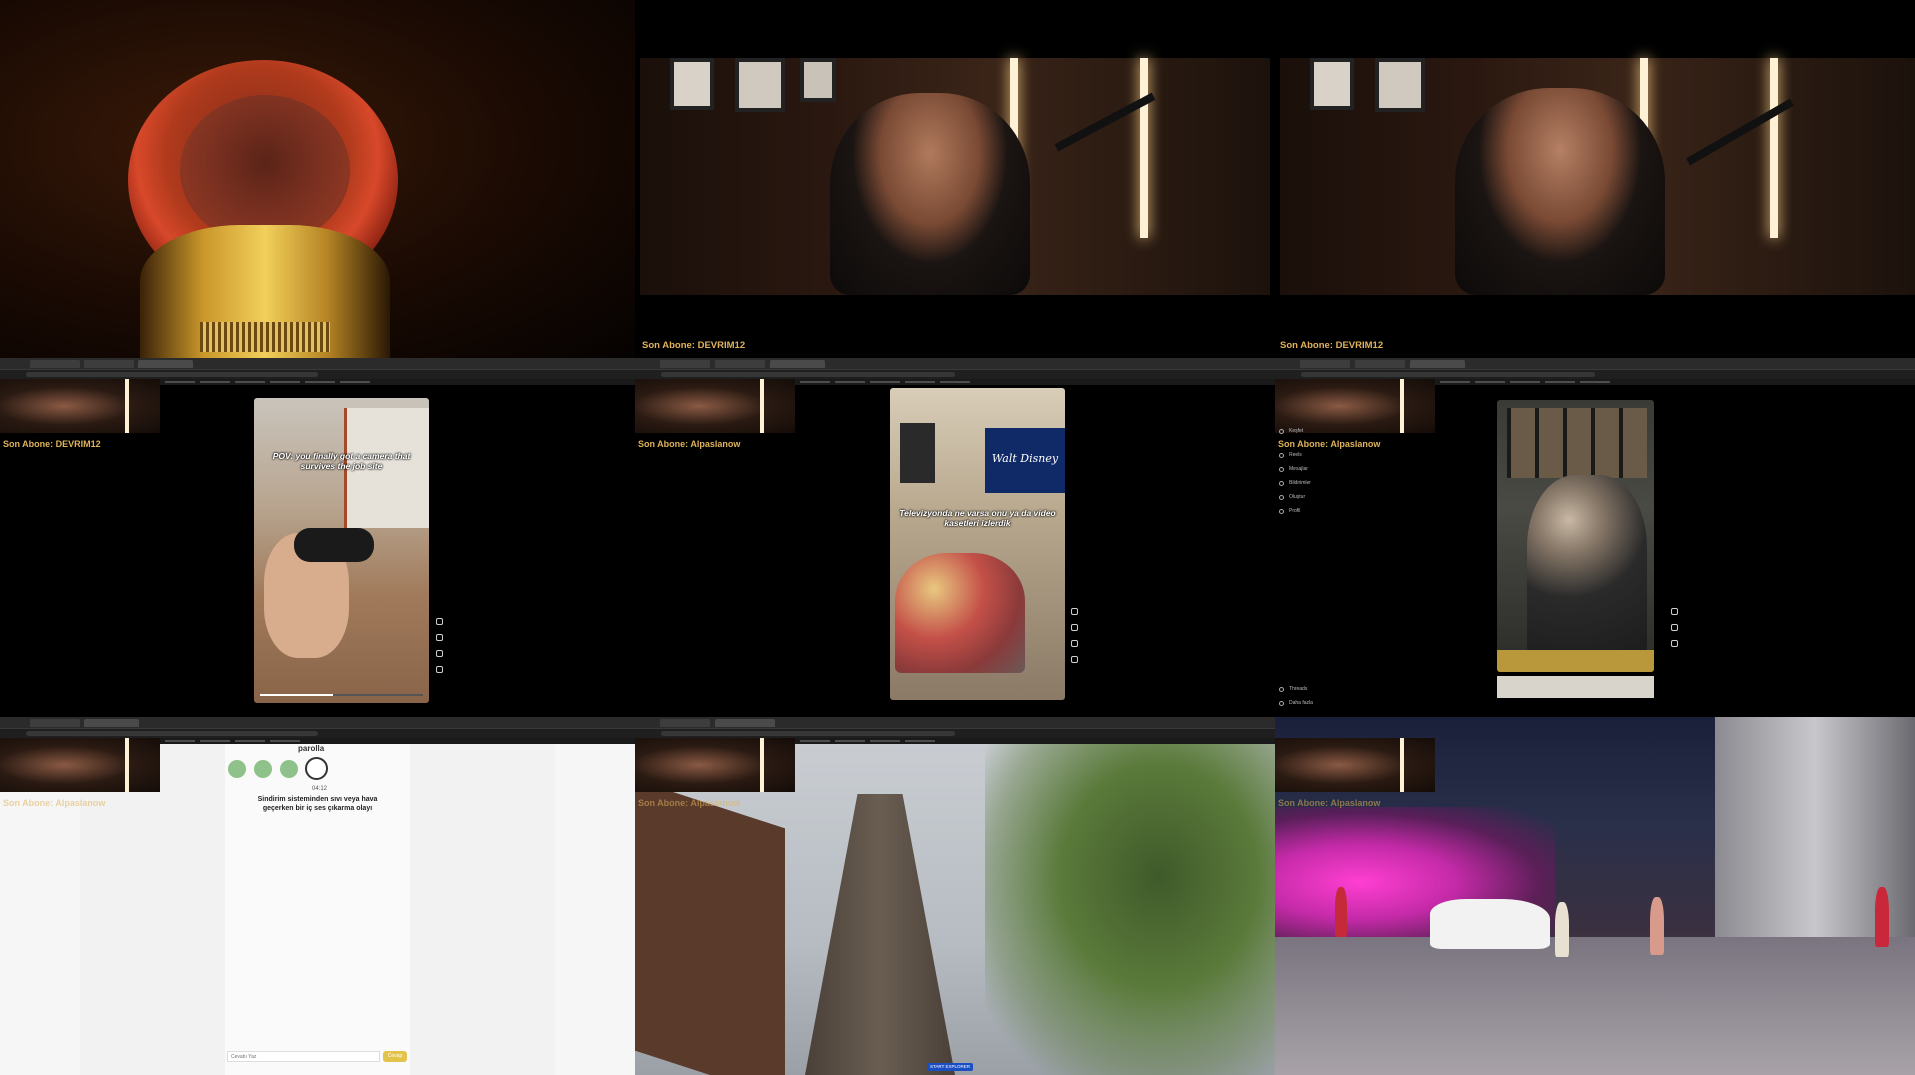 Image resolution: width=1915 pixels, height=1075 pixels. What do you see at coordinates (1295, 483) in the screenshot?
I see `sidebar-item-notifications: Bildirimler` at bounding box center [1295, 483].